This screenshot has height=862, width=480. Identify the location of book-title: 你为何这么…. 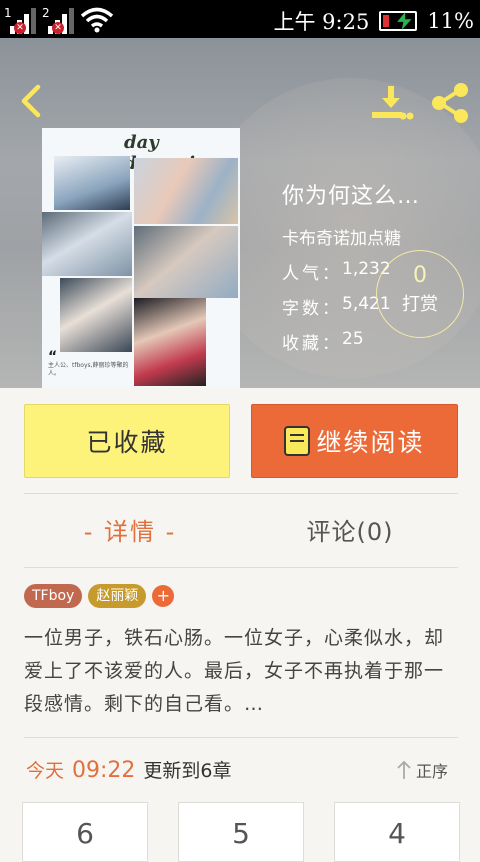
(351, 196).